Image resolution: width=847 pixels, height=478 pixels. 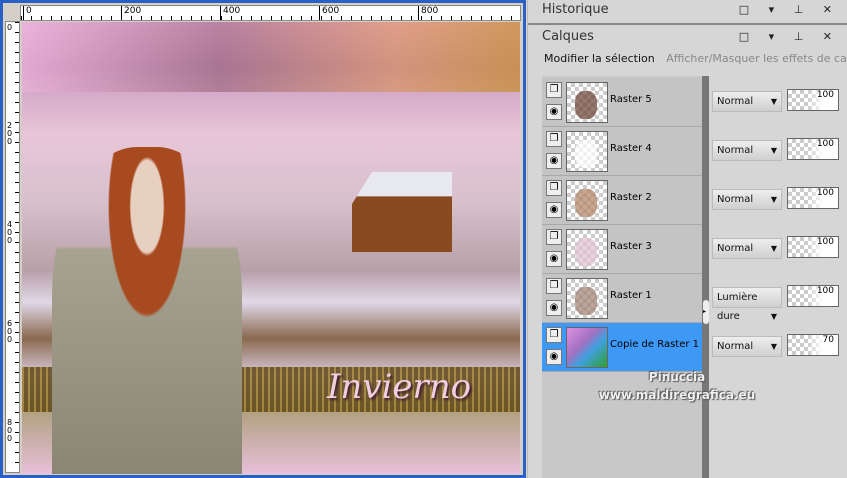 What do you see at coordinates (706, 312) in the screenshot?
I see `splitter-grip-icon: ▸` at bounding box center [706, 312].